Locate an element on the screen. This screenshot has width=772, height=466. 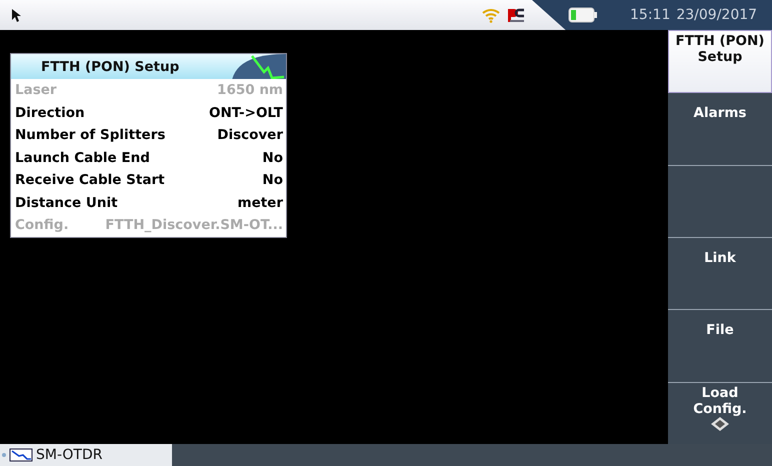
setup-row: Number of Splitters Discover is located at coordinates (148, 135).